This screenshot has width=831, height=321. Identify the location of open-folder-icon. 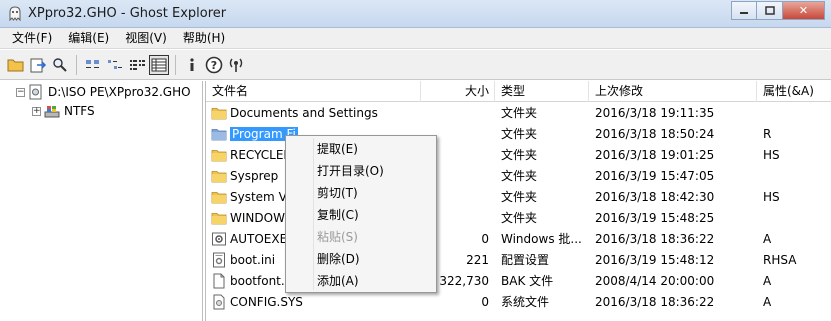
(15, 65).